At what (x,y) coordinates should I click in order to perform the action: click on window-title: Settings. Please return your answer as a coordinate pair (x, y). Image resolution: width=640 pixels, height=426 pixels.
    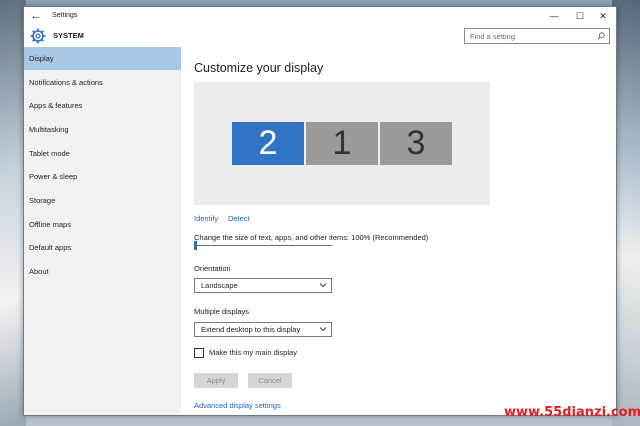
    Looking at the image, I should click on (65, 15).